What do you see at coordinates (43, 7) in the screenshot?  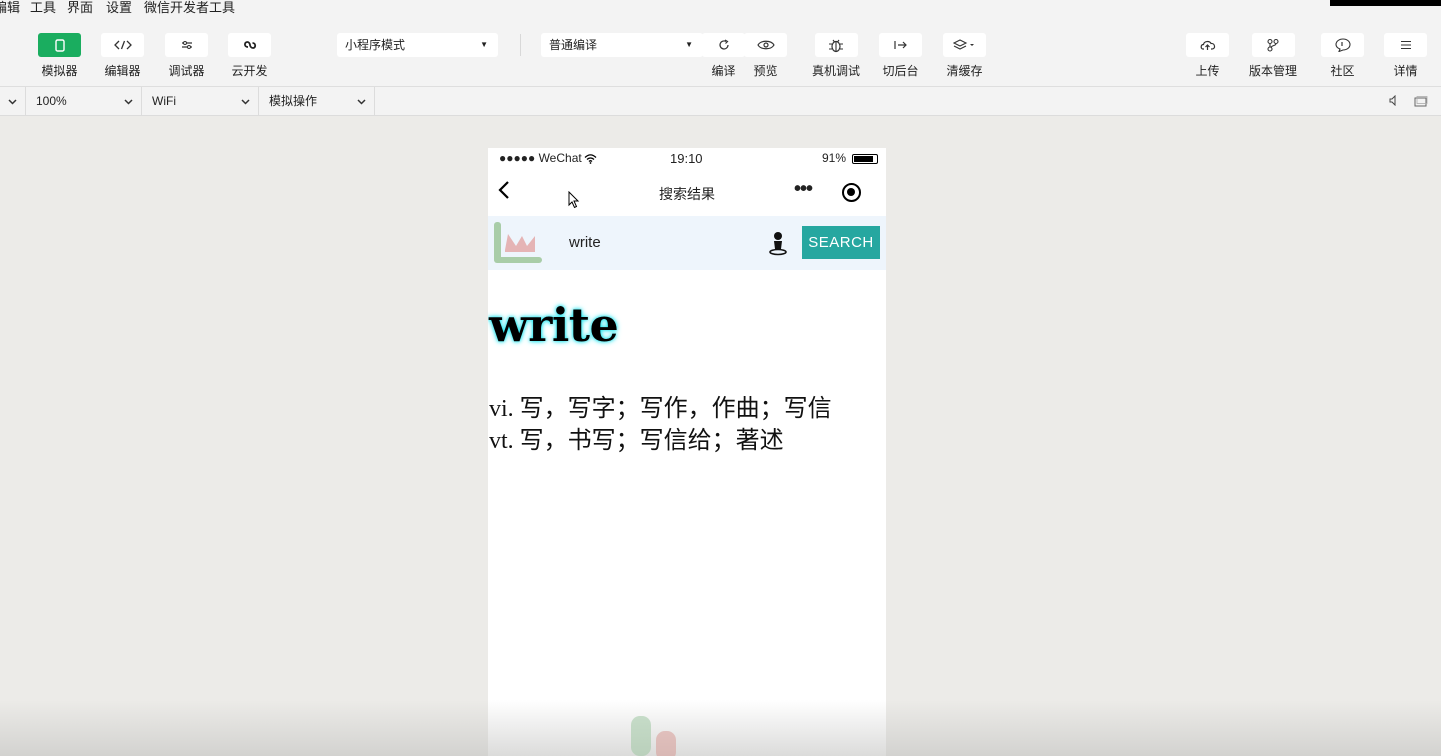 I see `menu-tools: 工具` at bounding box center [43, 7].